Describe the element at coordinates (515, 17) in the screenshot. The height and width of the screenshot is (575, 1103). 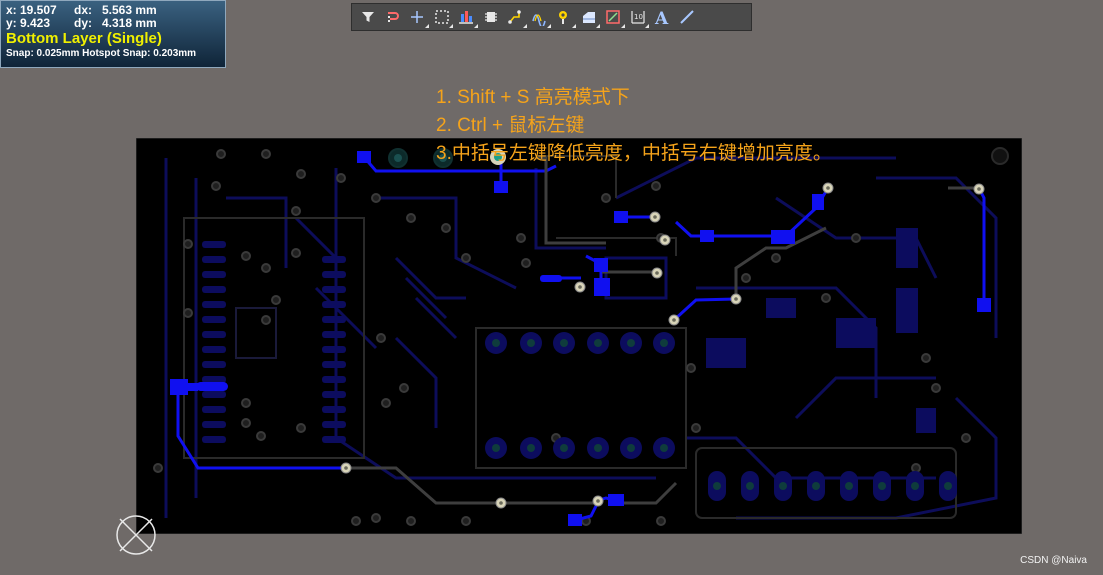
I see `route-multiple-button` at that location.